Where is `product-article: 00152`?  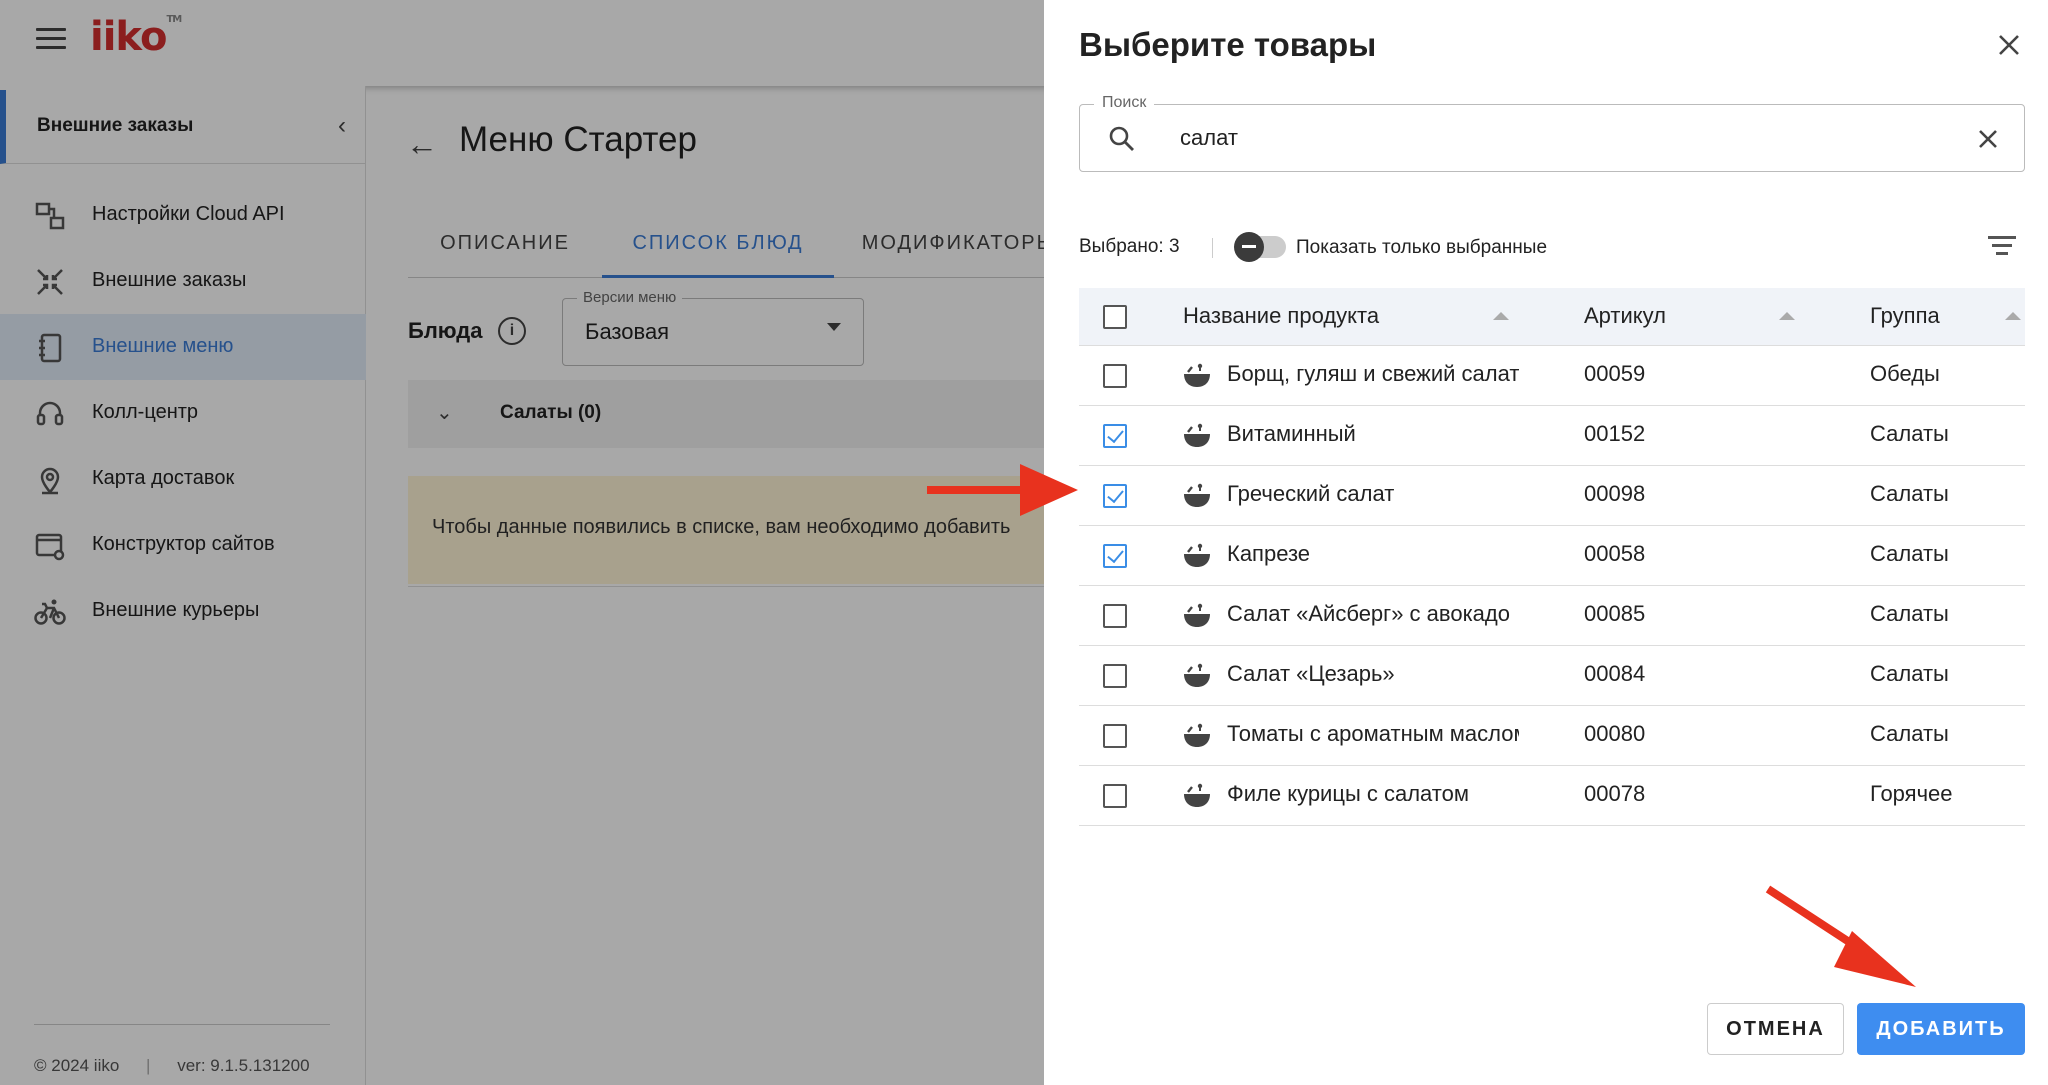 product-article: 00152 is located at coordinates (1615, 433).